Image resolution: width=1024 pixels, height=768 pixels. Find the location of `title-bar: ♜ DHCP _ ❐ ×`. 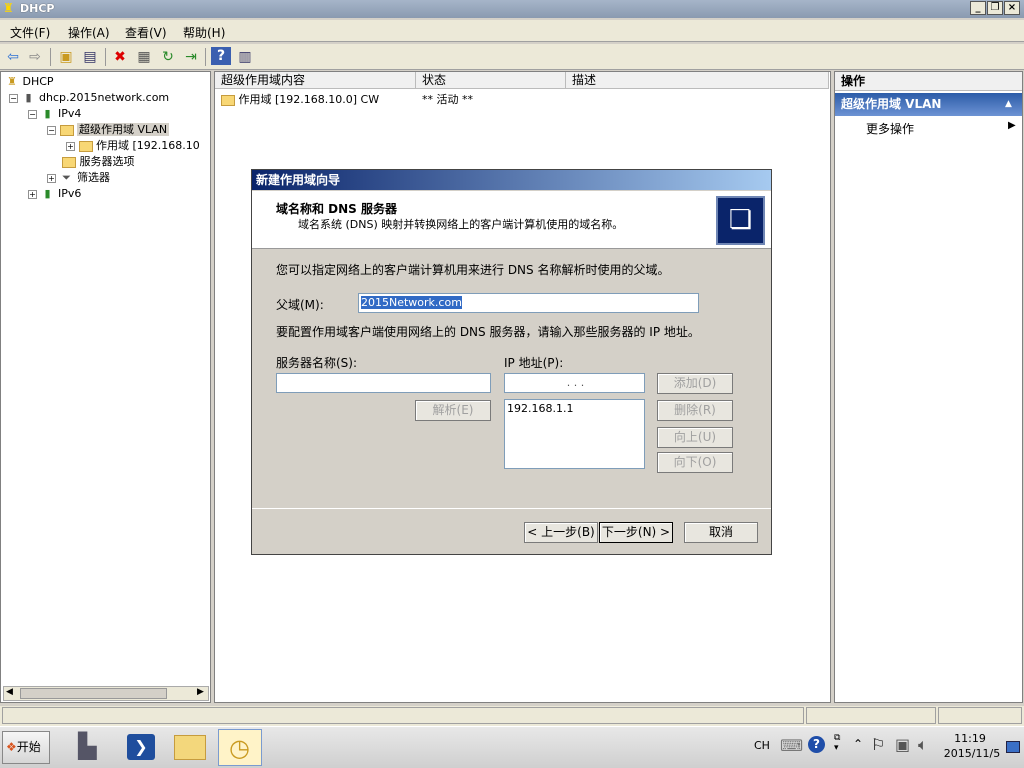

title-bar: ♜ DHCP _ ❐ × is located at coordinates (512, 9).